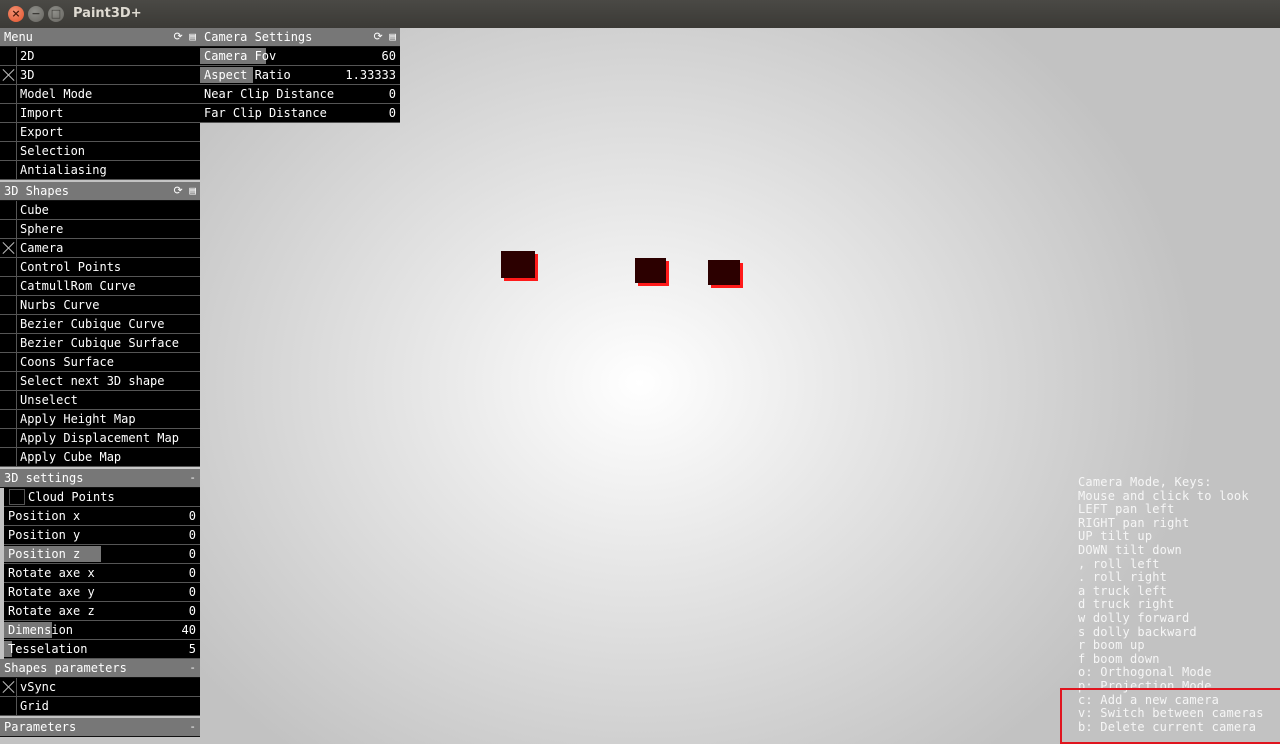 The image size is (1280, 744). Describe the element at coordinates (100, 419) in the screenshot. I see `shape-item-apply-height-map: Apply Height Map` at that location.